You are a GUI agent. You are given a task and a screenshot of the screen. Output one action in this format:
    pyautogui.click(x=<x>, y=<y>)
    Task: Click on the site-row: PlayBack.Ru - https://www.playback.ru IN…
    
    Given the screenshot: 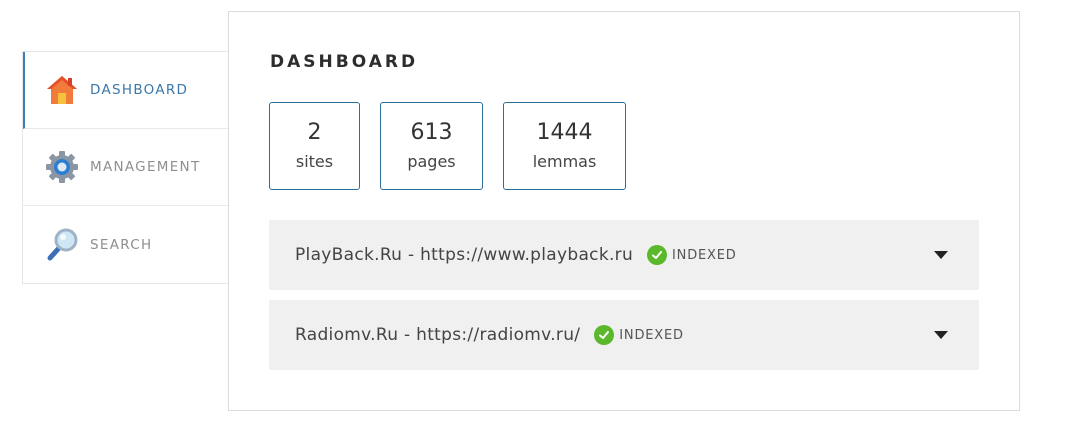 What is the action you would take?
    pyautogui.click(x=624, y=255)
    